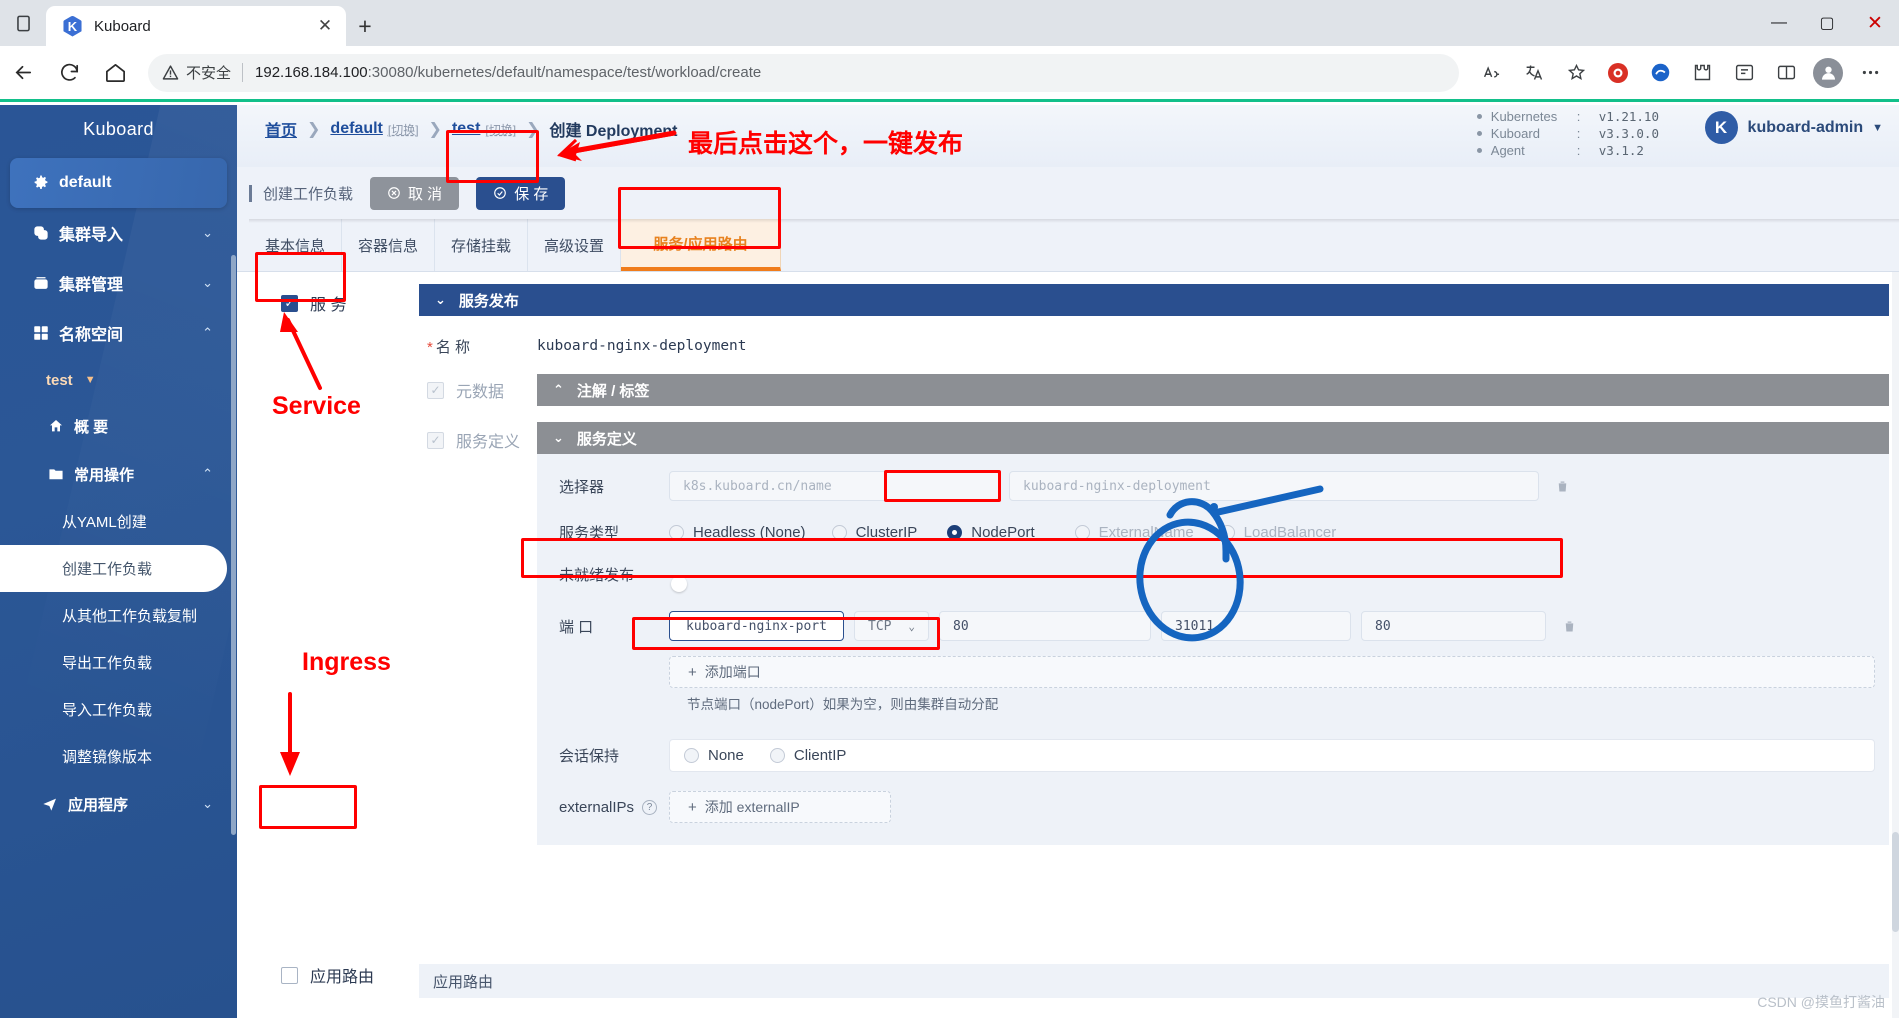  What do you see at coordinates (1618, 73) in the screenshot?
I see `extension-red-icon` at bounding box center [1618, 73].